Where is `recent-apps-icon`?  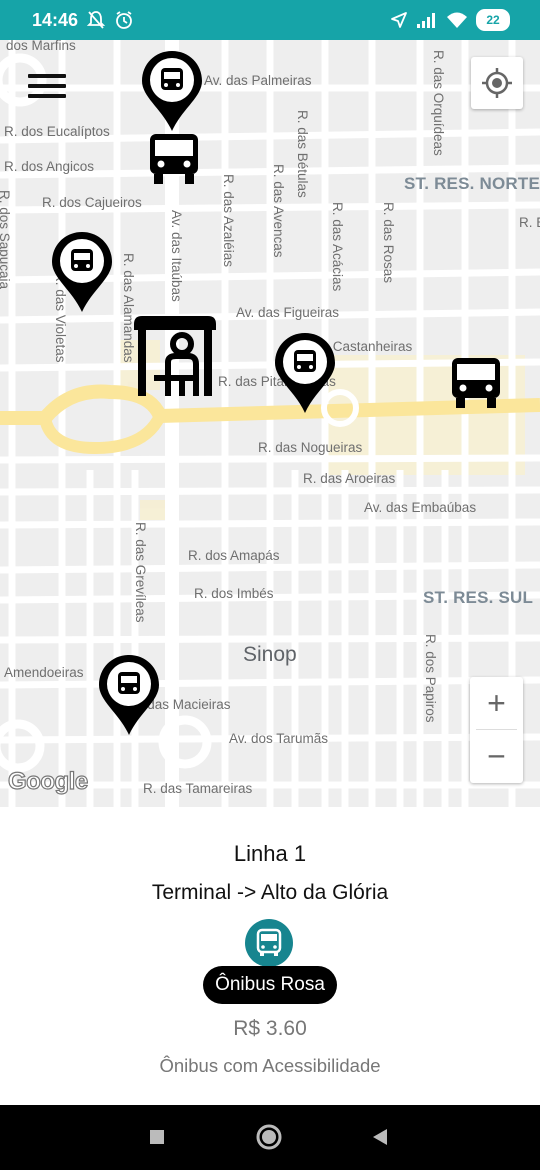 recent-apps-icon is located at coordinates (157, 1137).